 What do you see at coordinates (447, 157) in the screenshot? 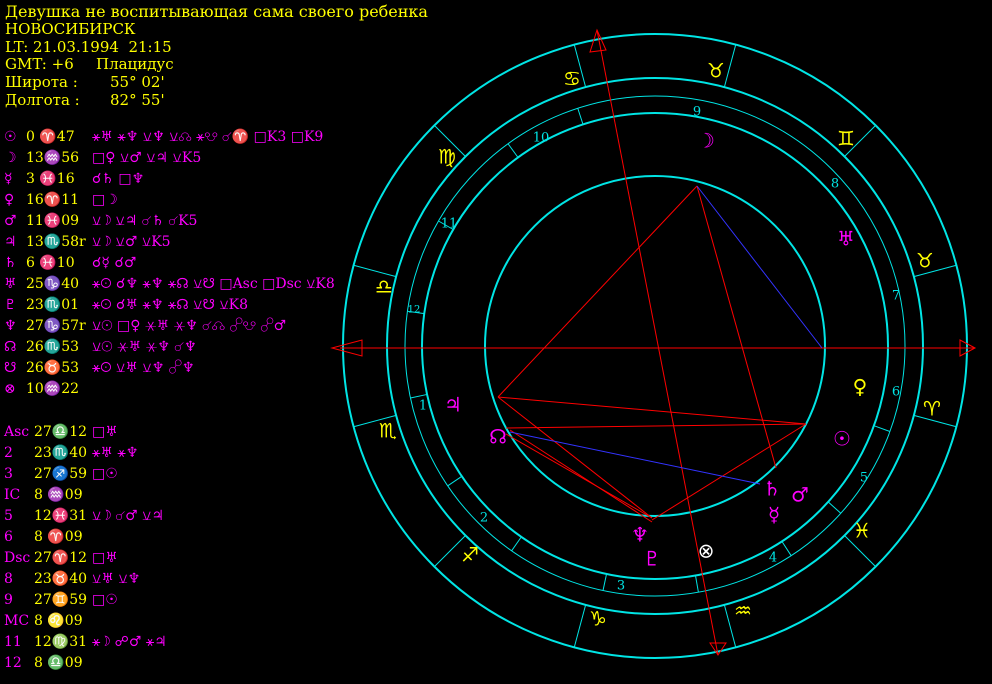
I see `zodiac-sign-glyph: ♍` at bounding box center [447, 157].